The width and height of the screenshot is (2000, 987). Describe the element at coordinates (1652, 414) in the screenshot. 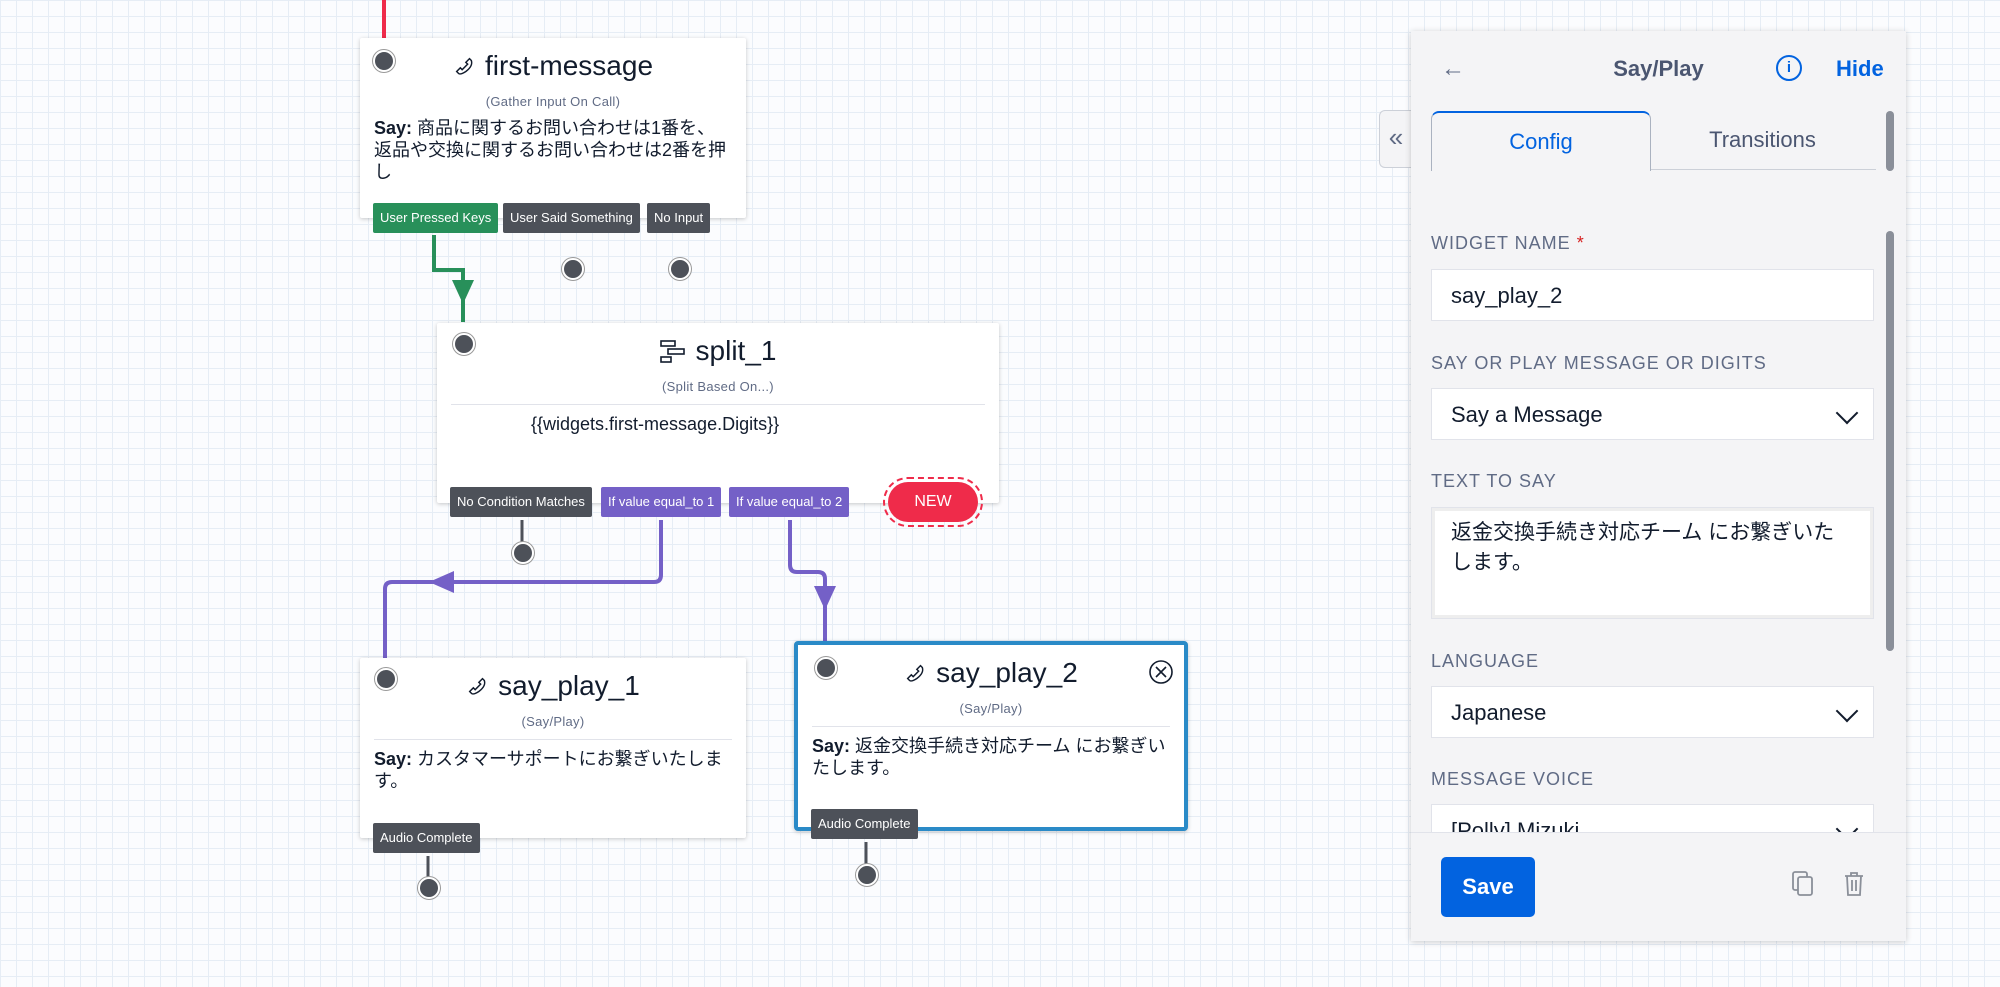

I see `say-or-play-select: Say a Message` at that location.